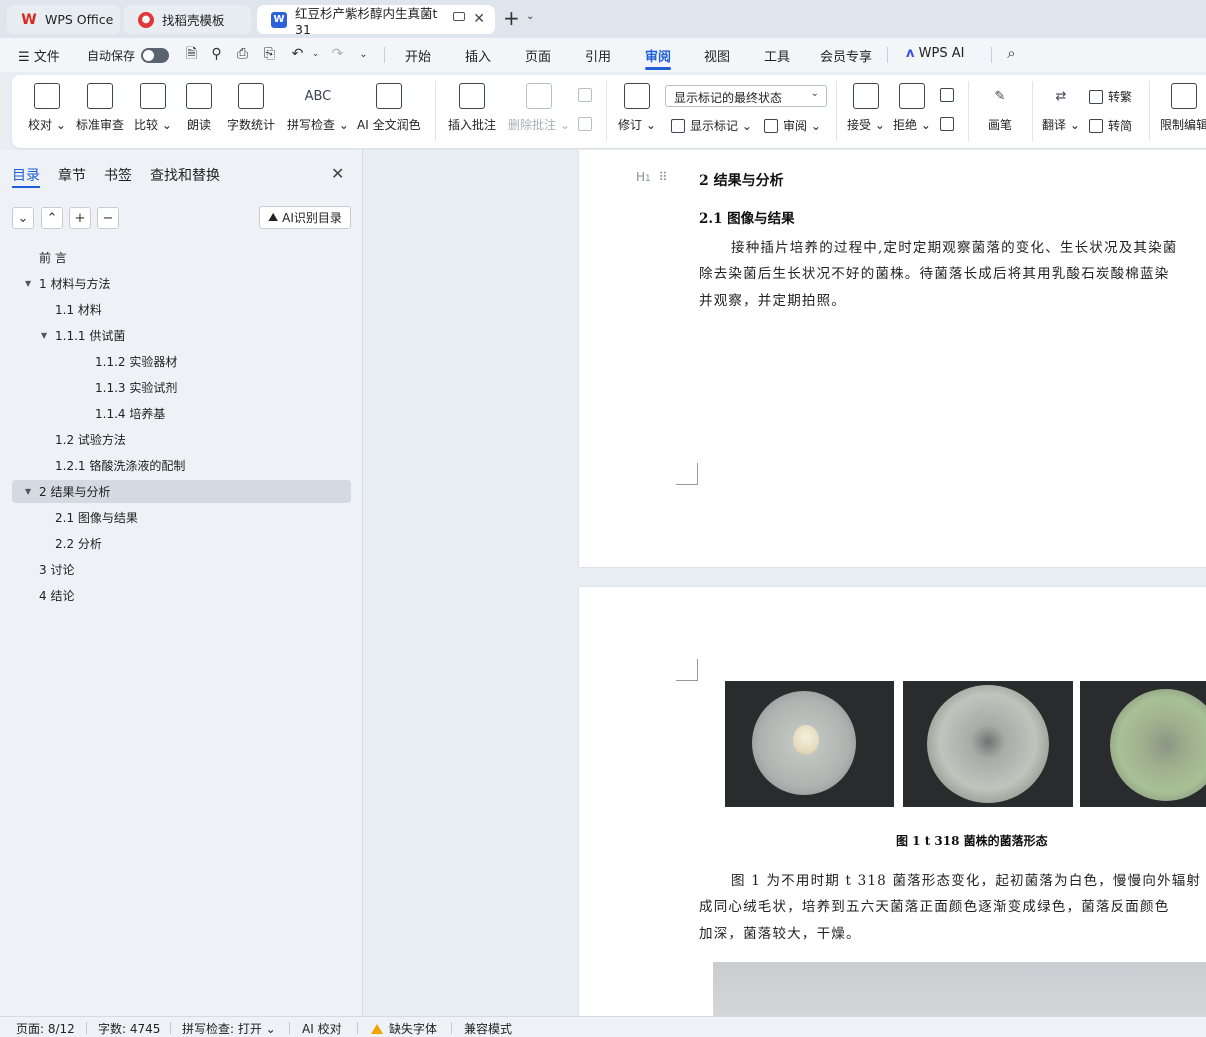  I want to click on tab-bookmarks: 书签, so click(118, 175).